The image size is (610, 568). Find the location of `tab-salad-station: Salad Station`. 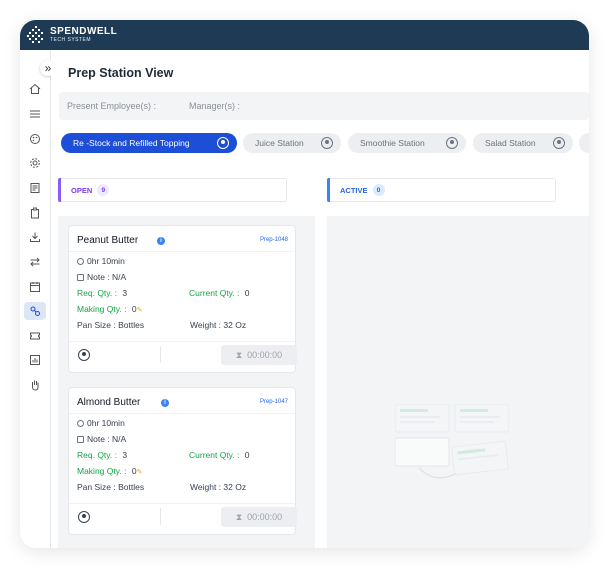

tab-salad-station: Salad Station is located at coordinates (523, 143).